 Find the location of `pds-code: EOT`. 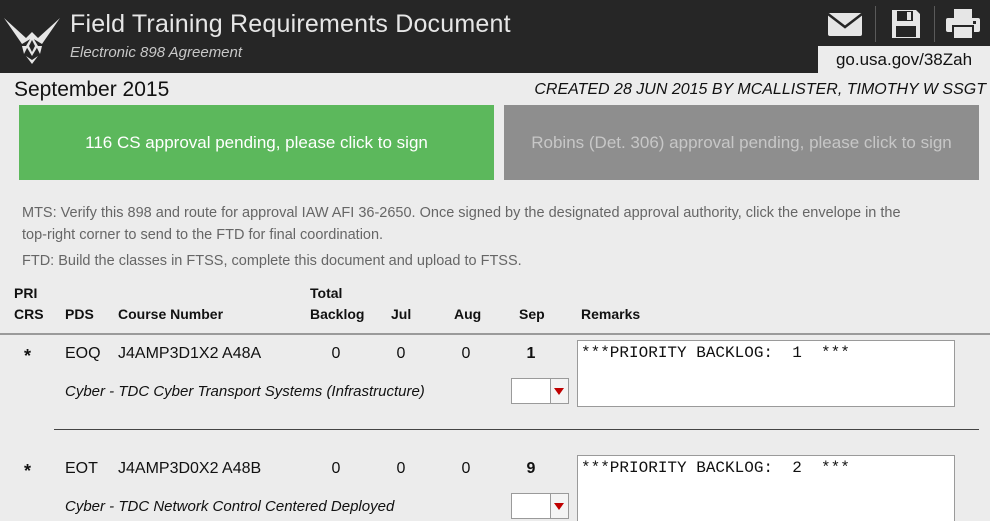

pds-code: EOT is located at coordinates (81, 468).